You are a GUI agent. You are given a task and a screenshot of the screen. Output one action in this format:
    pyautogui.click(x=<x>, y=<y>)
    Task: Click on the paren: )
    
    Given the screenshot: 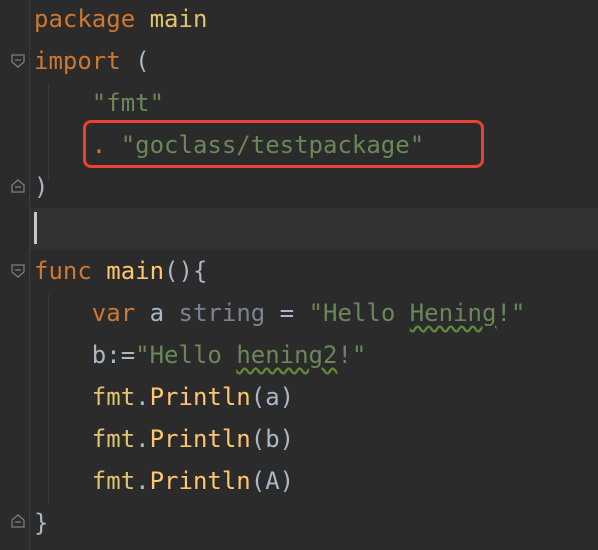 What is the action you would take?
    pyautogui.click(x=41, y=187)
    